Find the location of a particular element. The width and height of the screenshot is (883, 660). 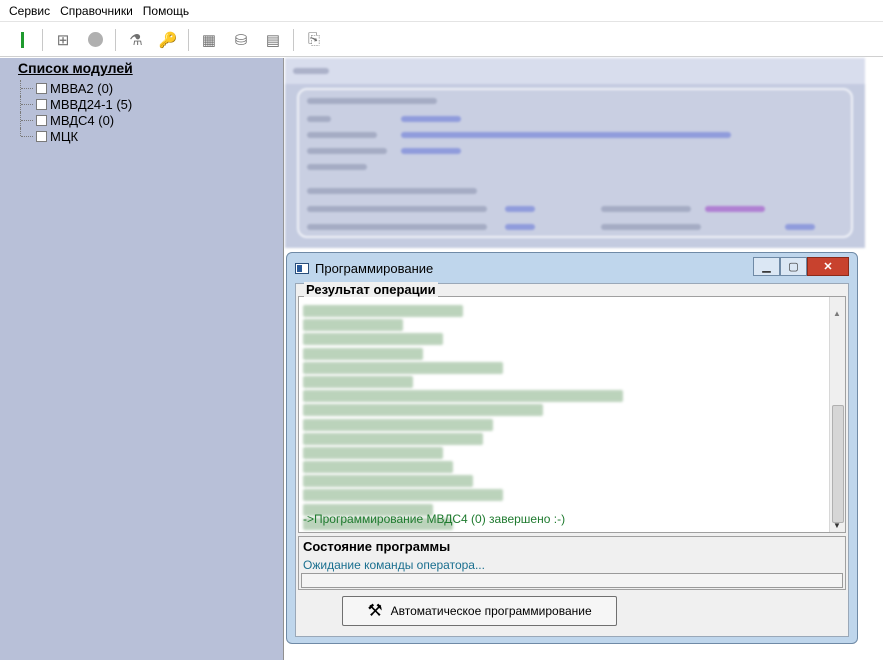

auto-programming-button: ⚒ Автоматическое программирование is located at coordinates (479, 611).